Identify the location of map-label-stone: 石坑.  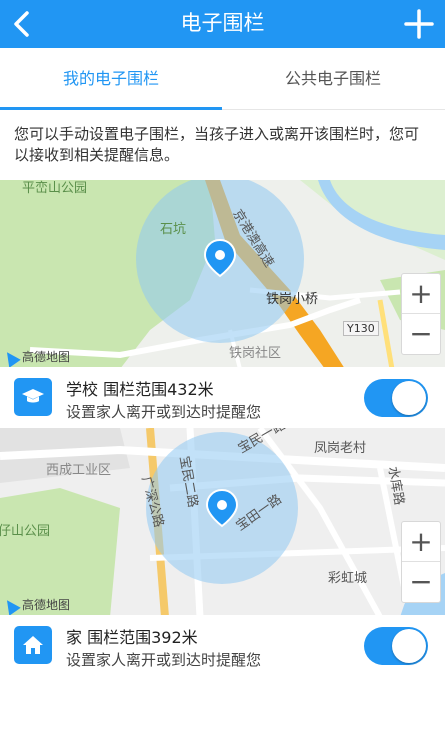
(173, 229).